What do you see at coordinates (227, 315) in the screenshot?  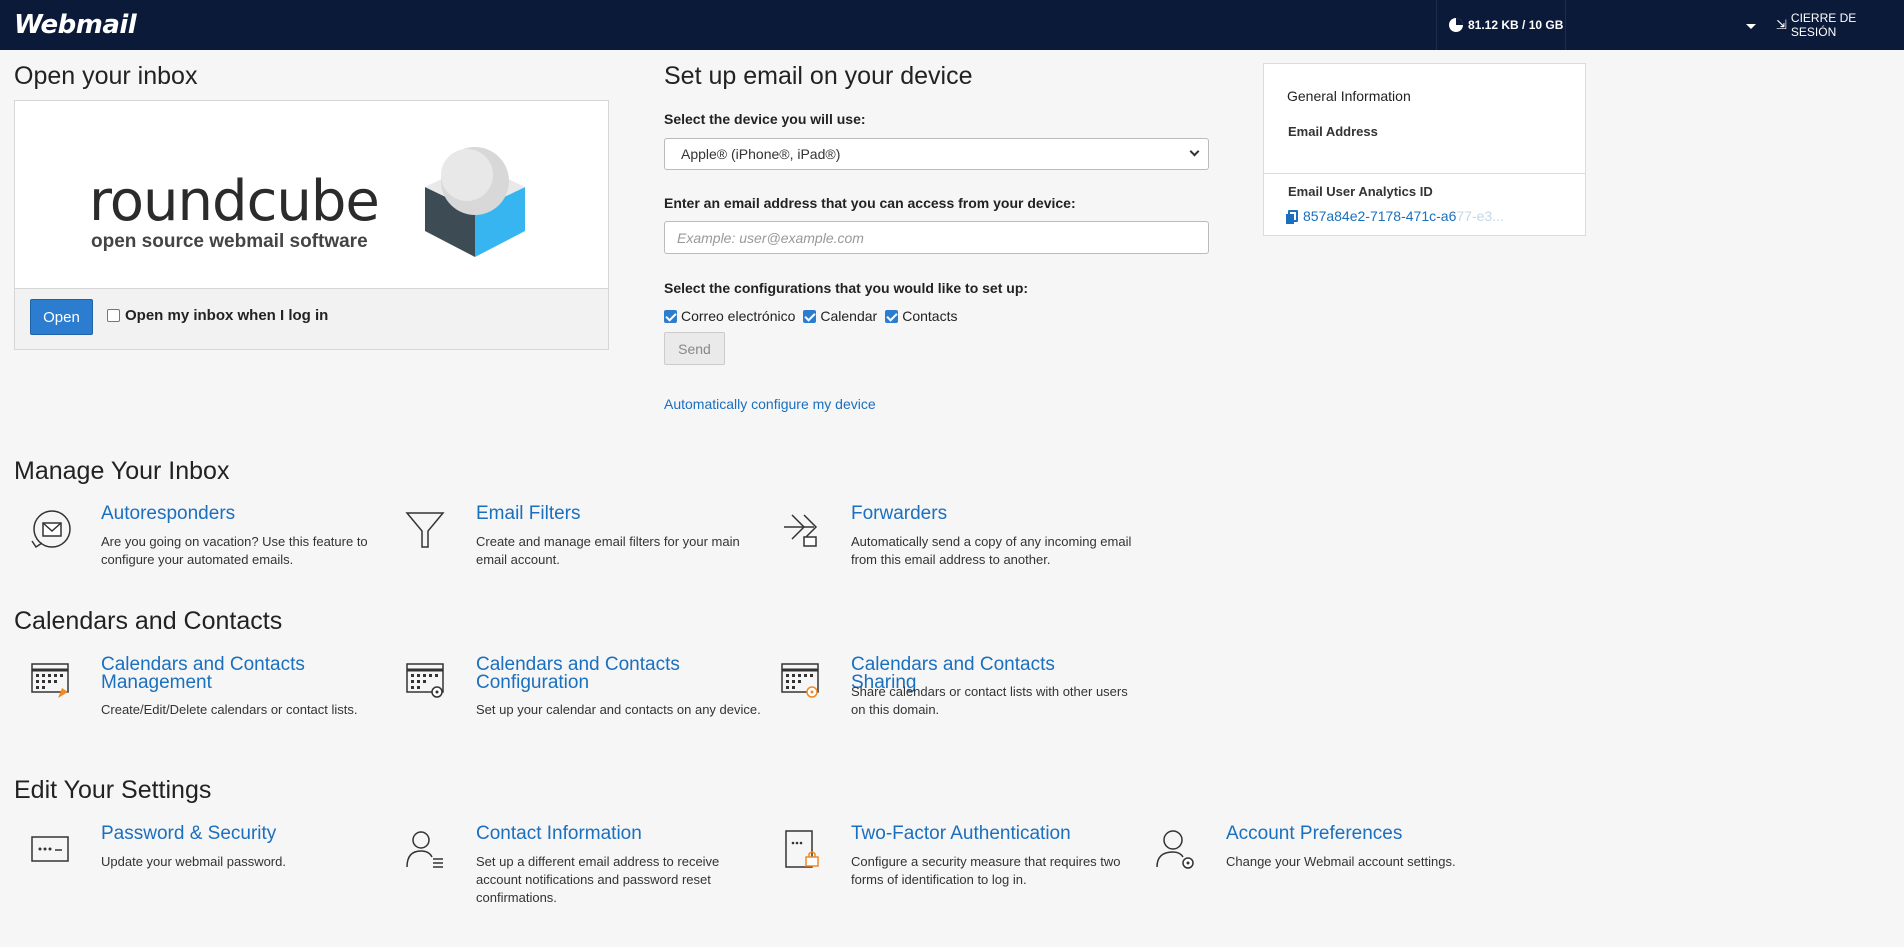 I see `auto-open-label: Open my inbox when I log in` at bounding box center [227, 315].